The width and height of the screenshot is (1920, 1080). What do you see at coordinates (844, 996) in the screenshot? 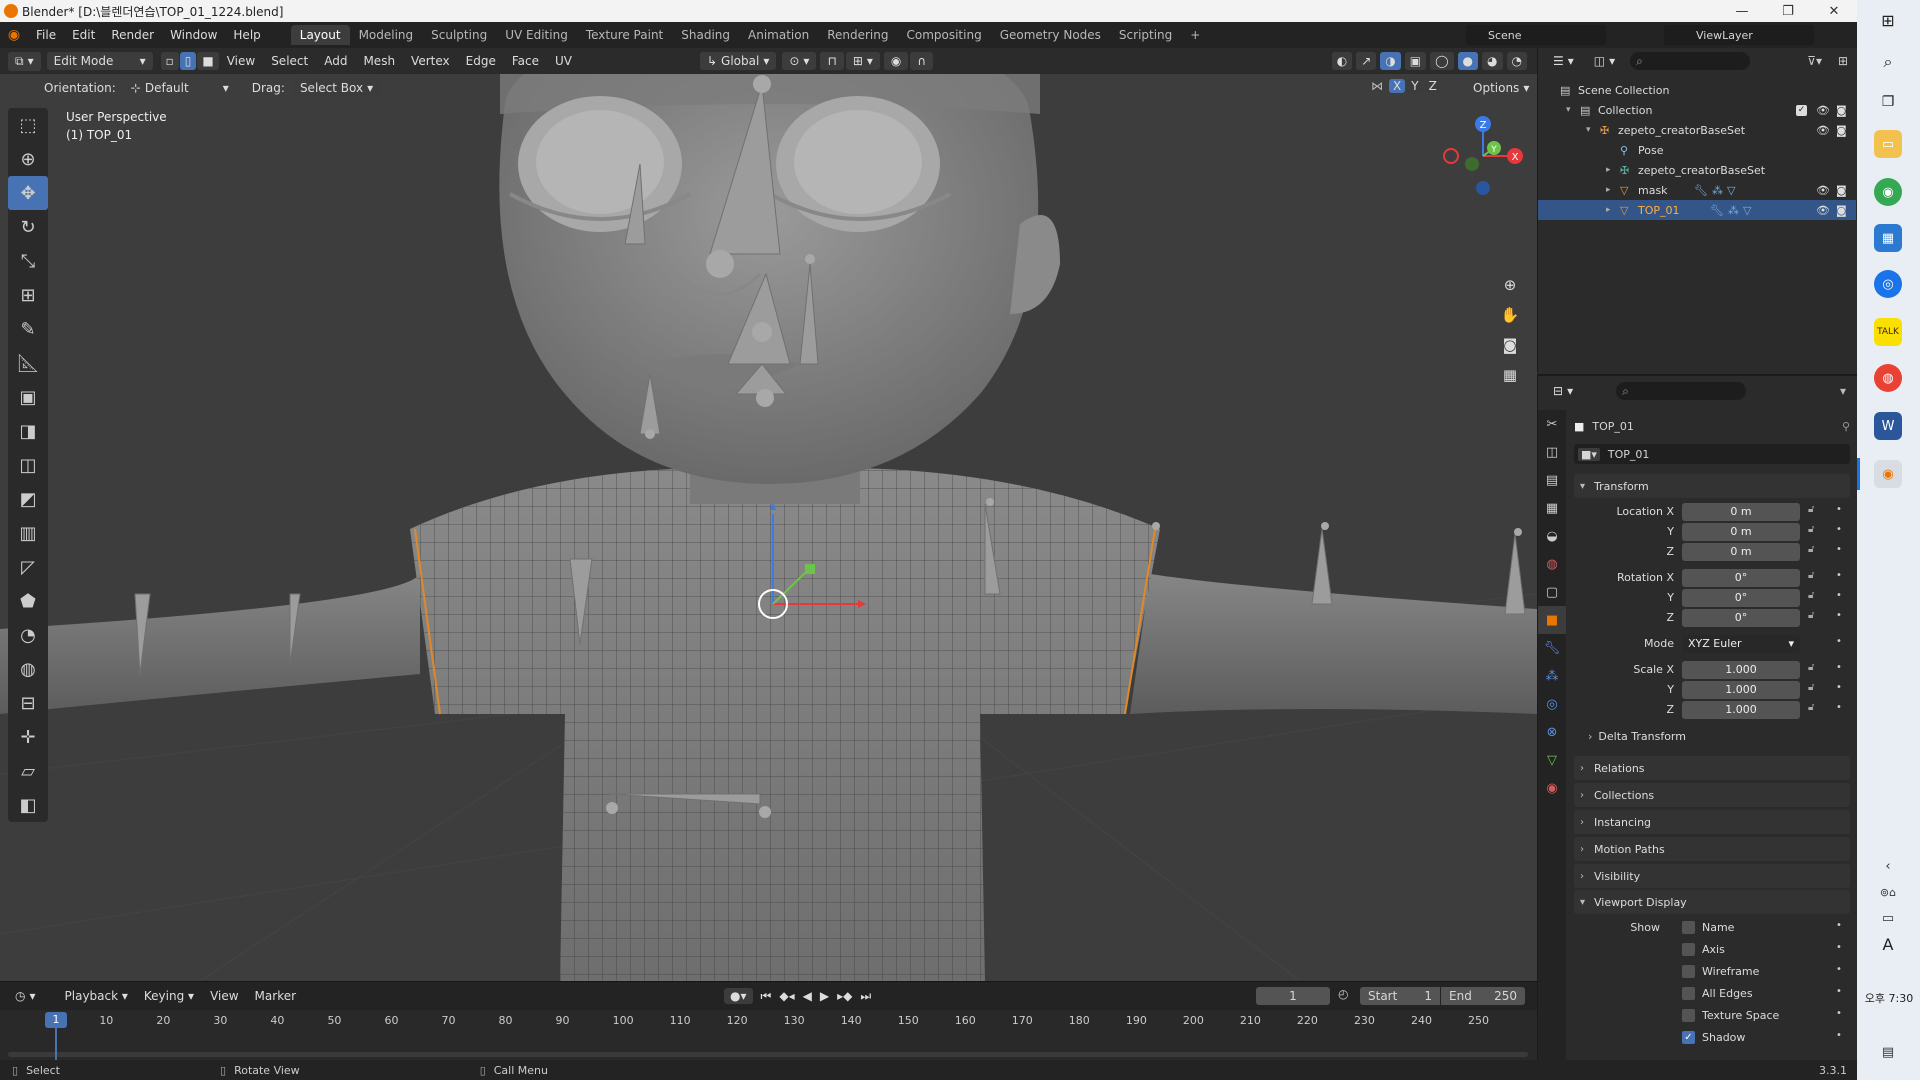
I see `next-keyframe-icon: ▸◆` at bounding box center [844, 996].